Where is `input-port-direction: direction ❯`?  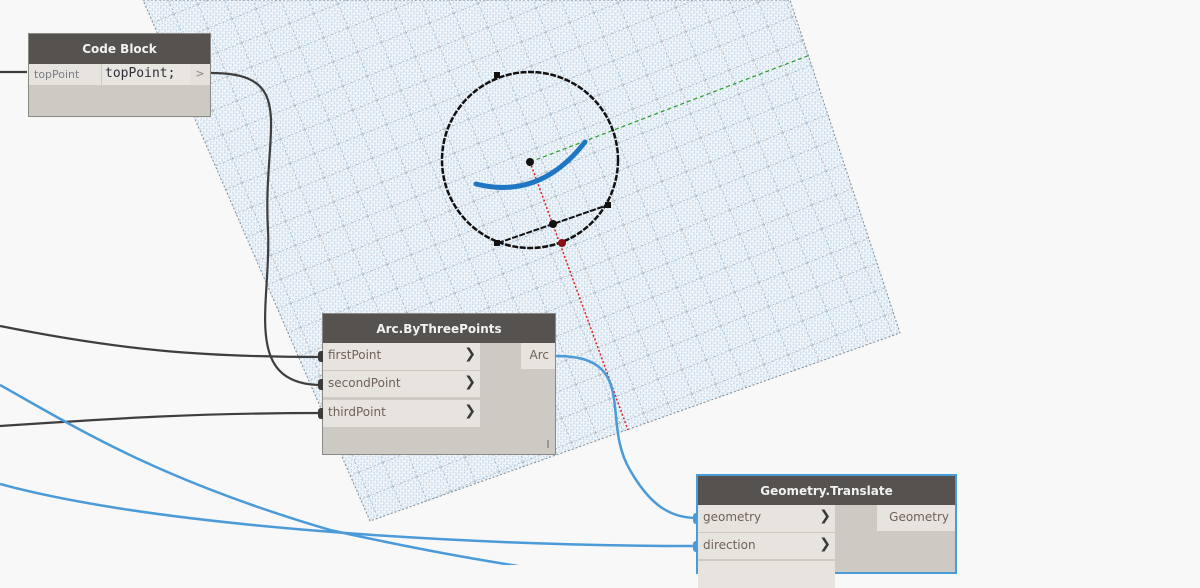
input-port-direction: direction ❯ is located at coordinates (764, 546).